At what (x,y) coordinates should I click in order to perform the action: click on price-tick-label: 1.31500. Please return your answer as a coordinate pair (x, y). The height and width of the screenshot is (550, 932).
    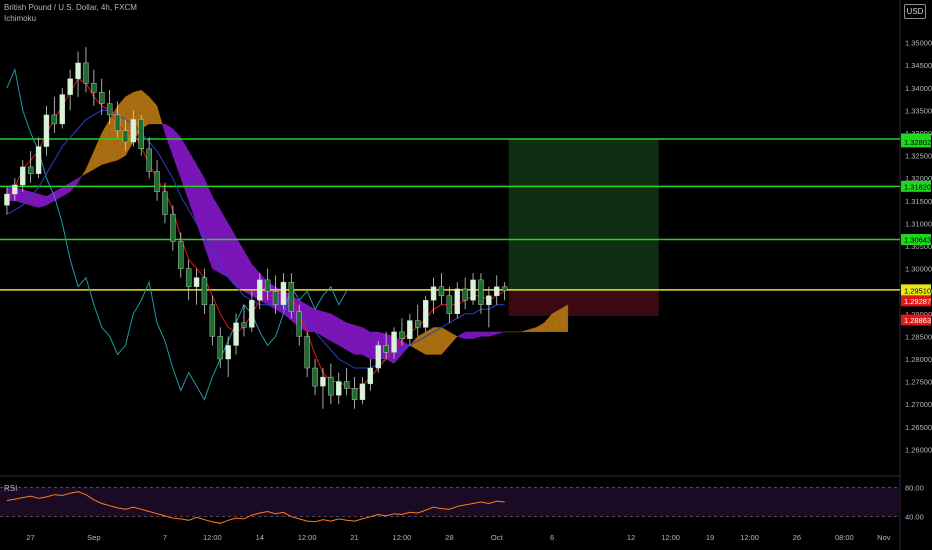
    Looking at the image, I should click on (918, 201).